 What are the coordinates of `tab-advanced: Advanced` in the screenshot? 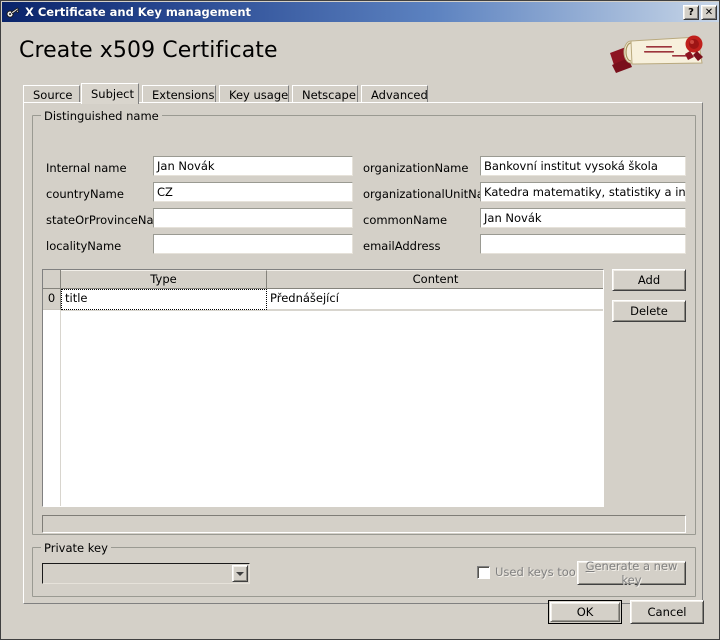 It's located at (394, 94).